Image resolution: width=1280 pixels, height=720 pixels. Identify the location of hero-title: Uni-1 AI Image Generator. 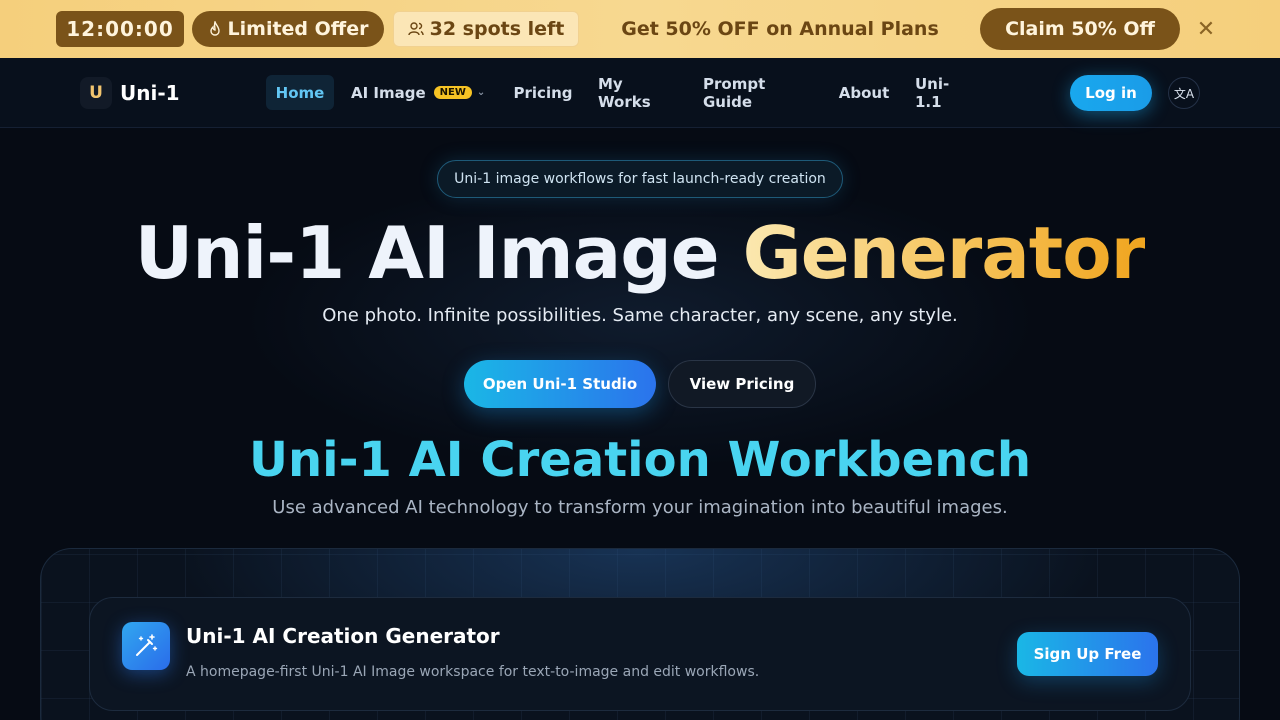
(640, 253).